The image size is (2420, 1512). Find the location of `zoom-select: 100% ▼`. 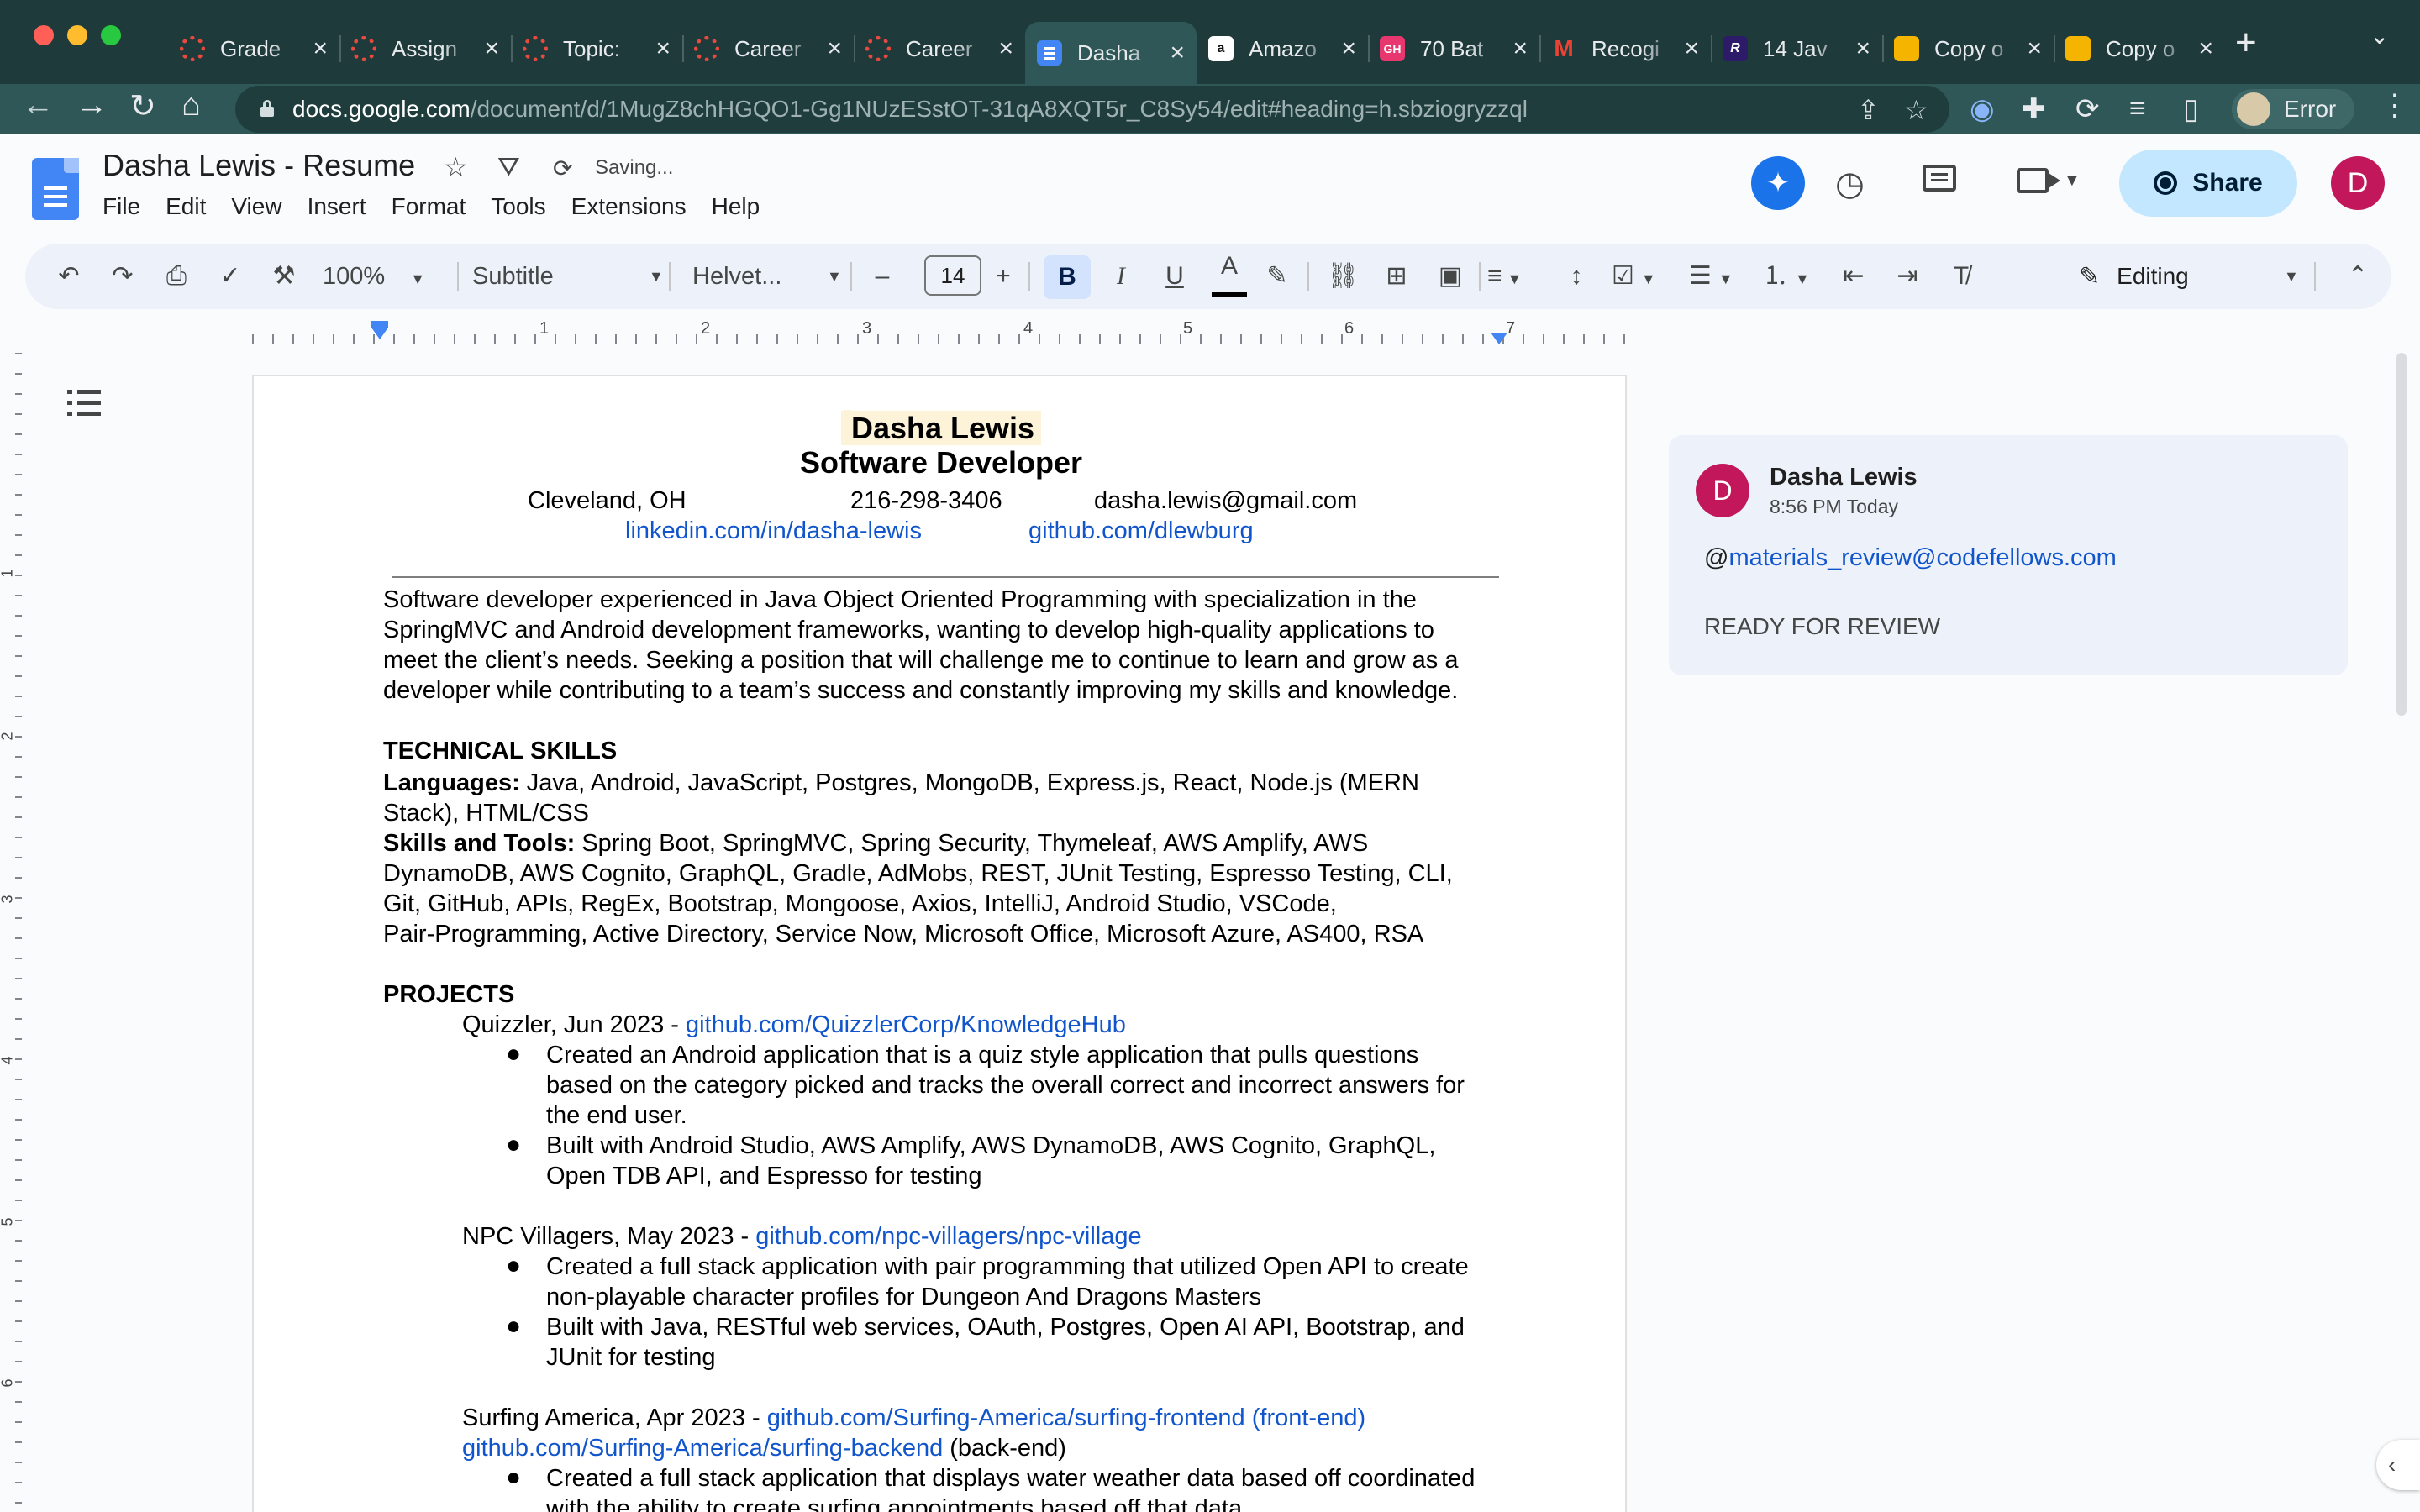

zoom-select: 100% ▼ is located at coordinates (382, 276).